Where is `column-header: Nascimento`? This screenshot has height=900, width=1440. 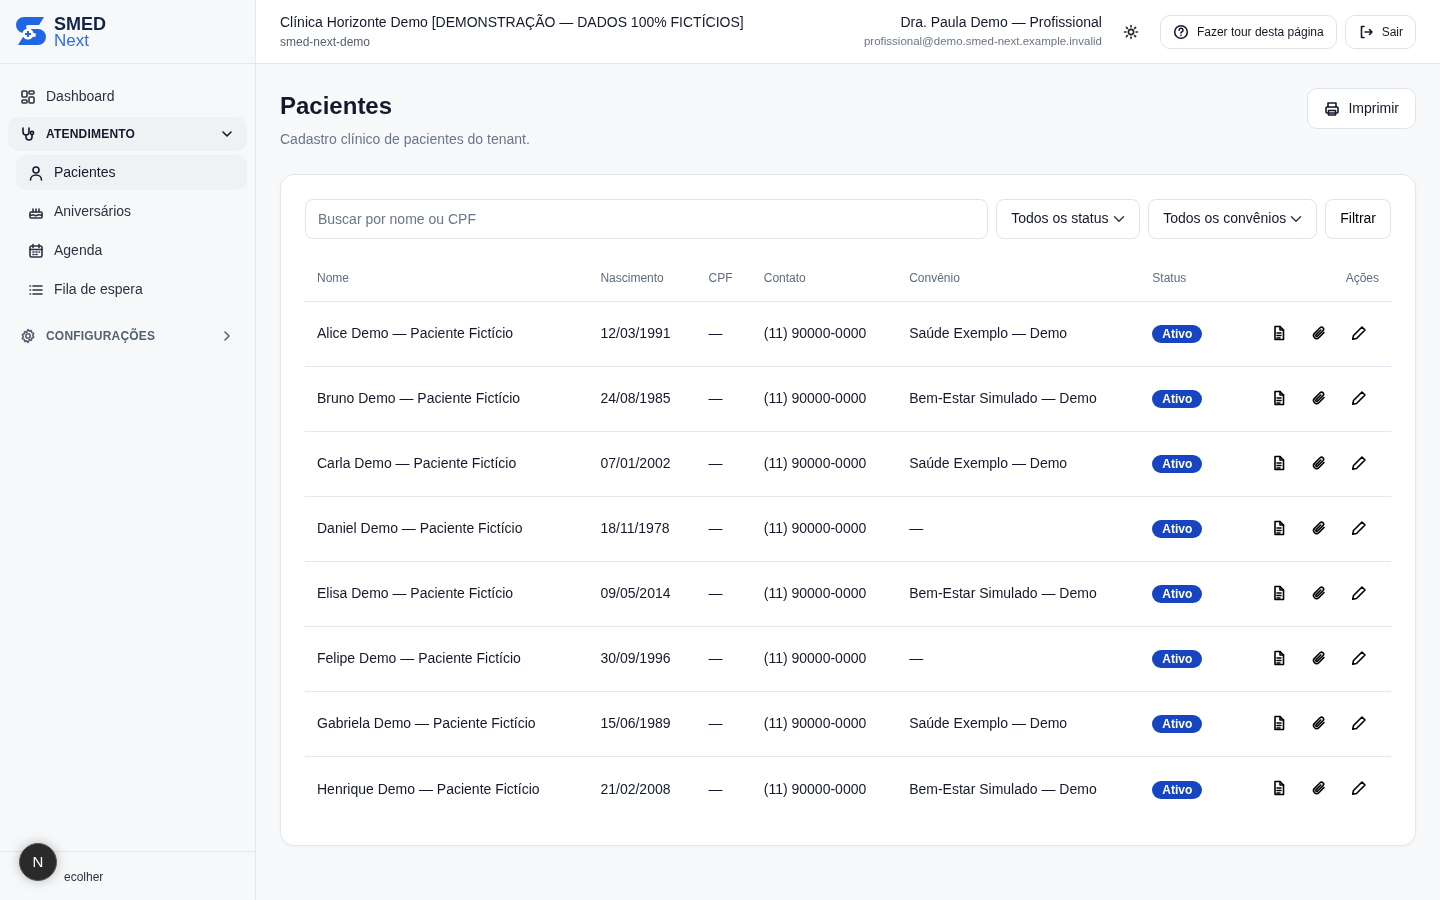
column-header: Nascimento is located at coordinates (632, 277).